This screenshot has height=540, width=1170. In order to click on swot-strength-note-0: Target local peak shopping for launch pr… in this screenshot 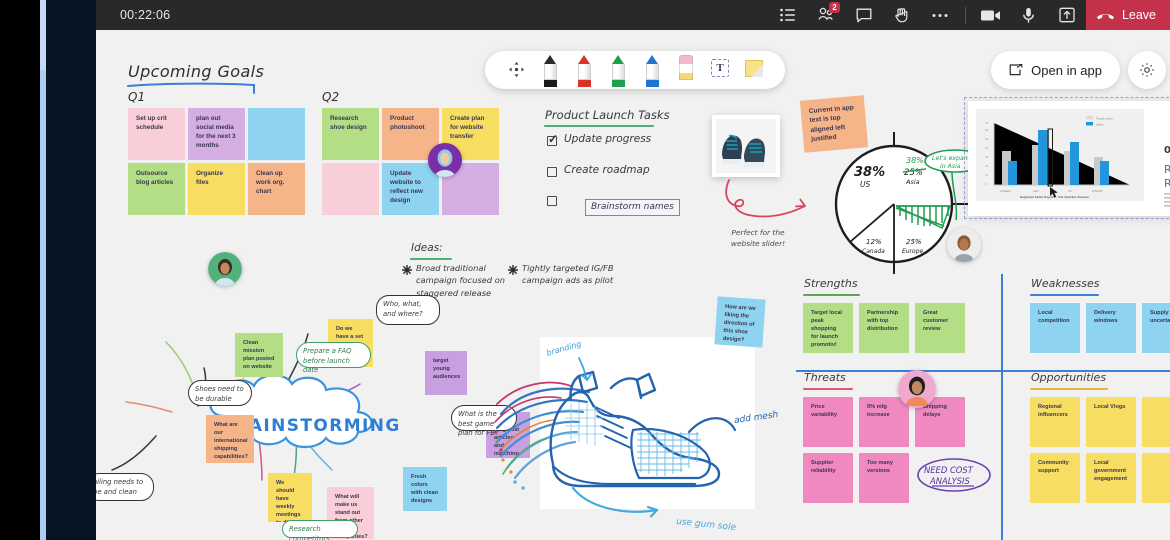, I will do `click(828, 328)`.